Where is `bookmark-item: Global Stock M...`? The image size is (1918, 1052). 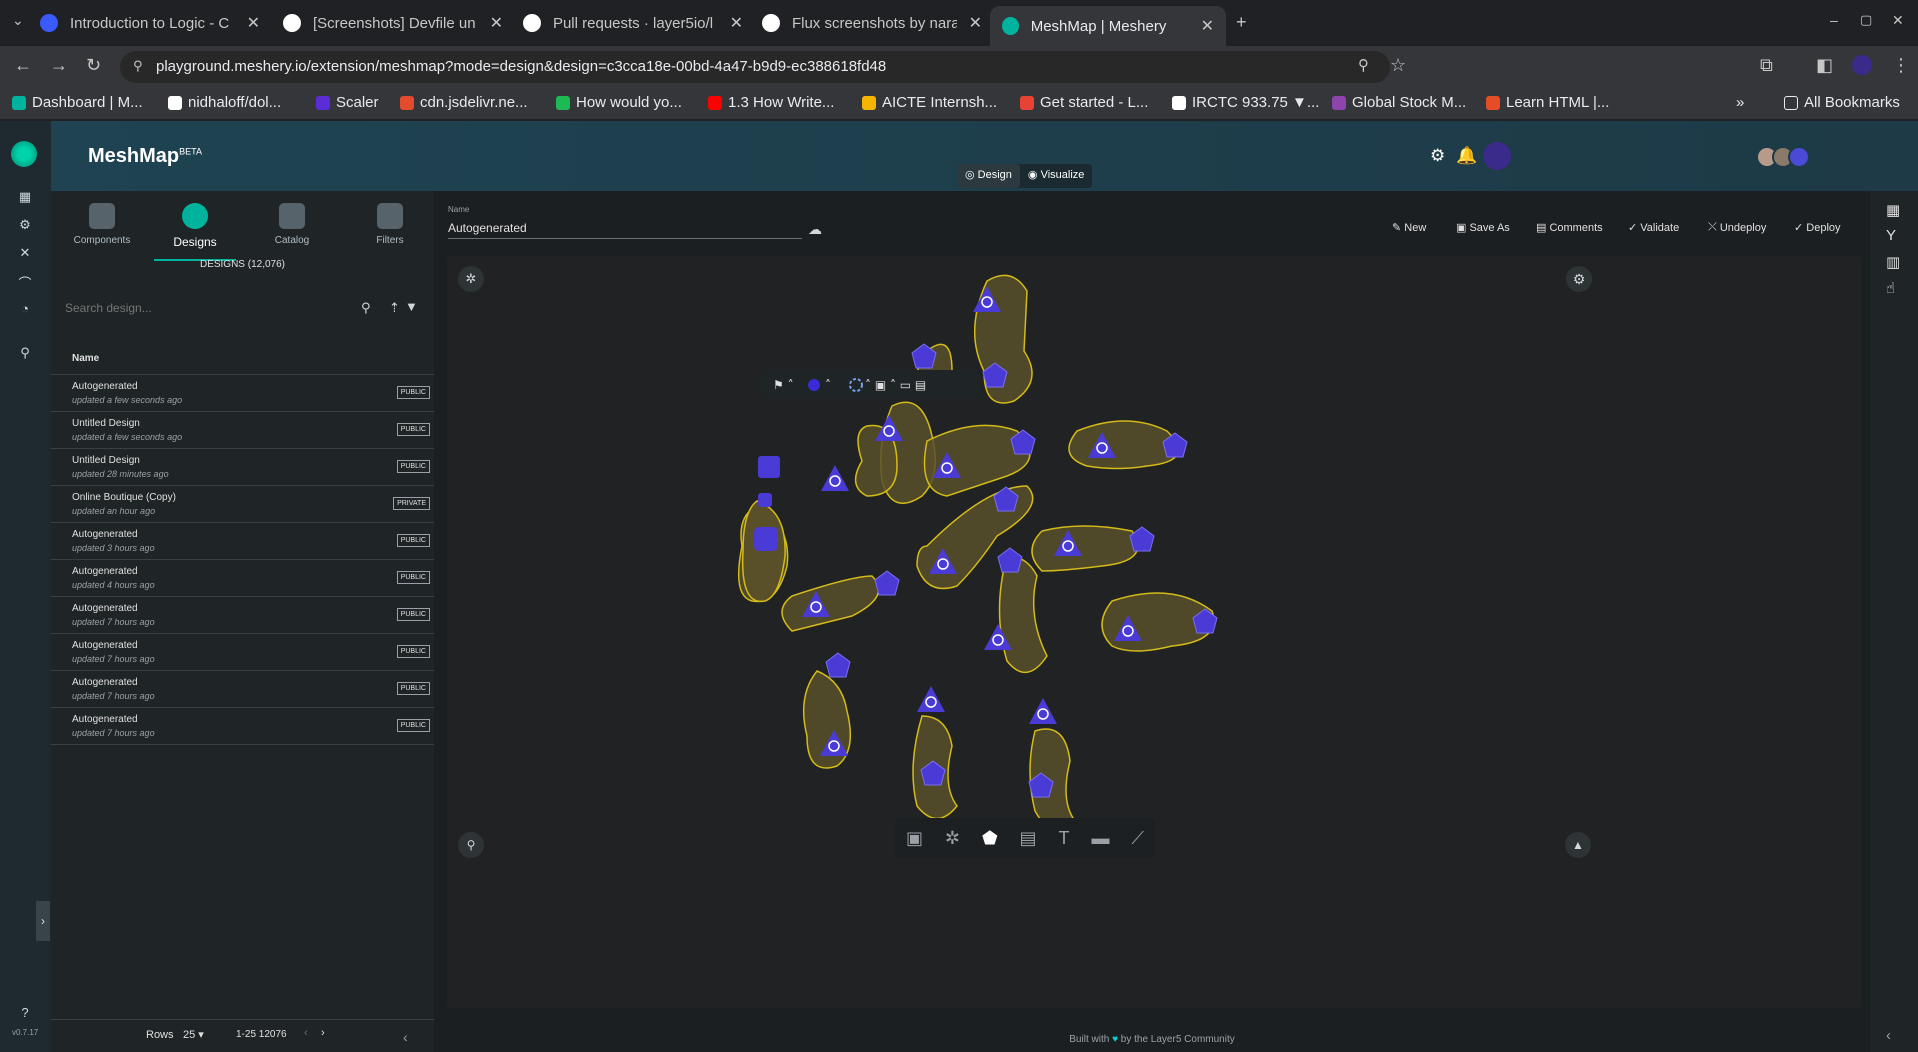 bookmark-item: Global Stock M... is located at coordinates (1399, 102).